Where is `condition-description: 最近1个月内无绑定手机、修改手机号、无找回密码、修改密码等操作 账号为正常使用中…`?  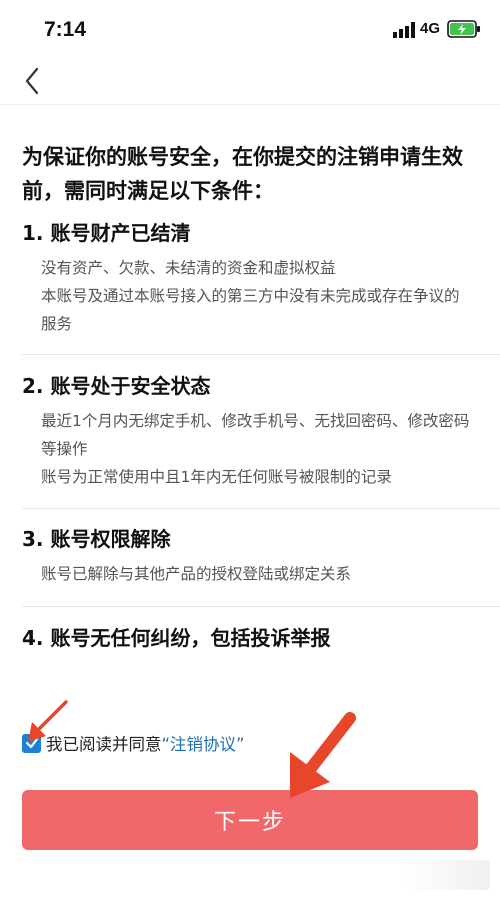
condition-description: 最近1个月内无绑定手机、修改手机号、无找回密码、修改密码等操作 账号为正常使用中… is located at coordinates (252, 449).